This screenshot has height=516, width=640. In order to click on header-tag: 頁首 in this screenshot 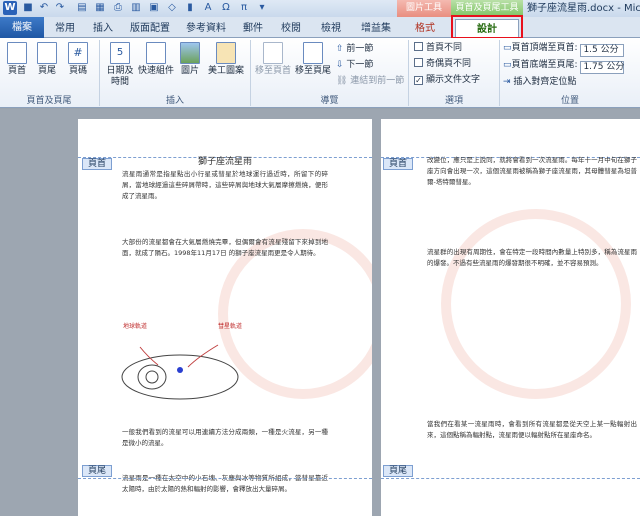, I will do `click(398, 164)`.